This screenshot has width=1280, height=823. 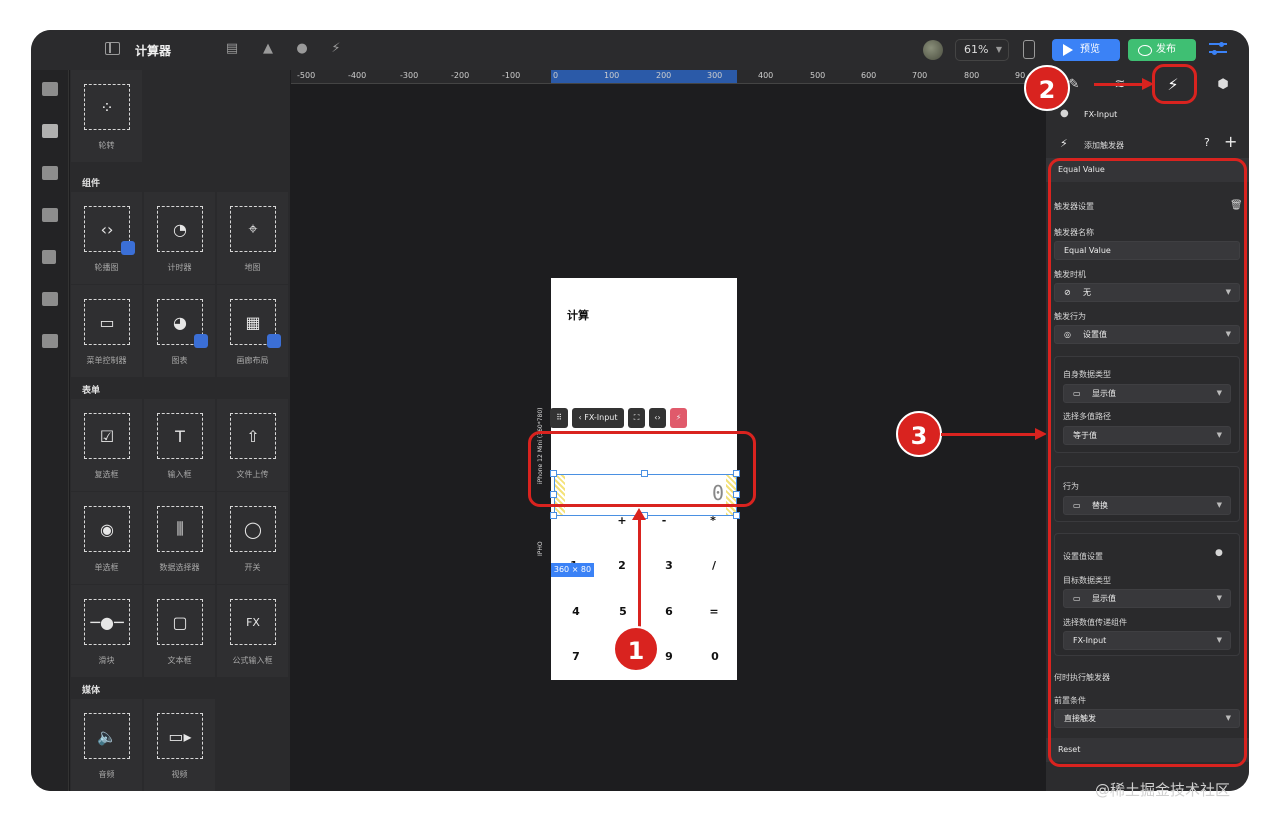 I want to click on component-item: 🔈 音频, so click(x=106, y=745).